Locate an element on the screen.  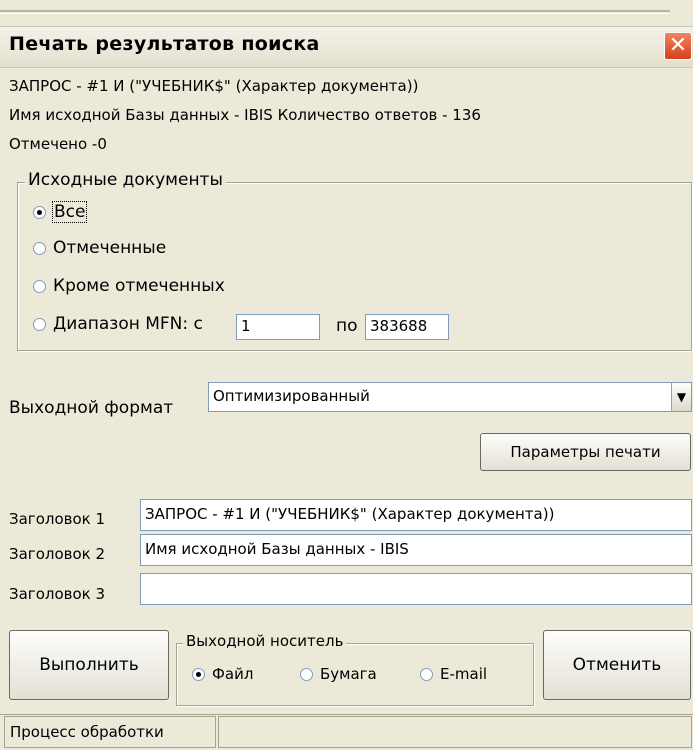
dialog-title: Печать результатов поиска is located at coordinates (164, 44).